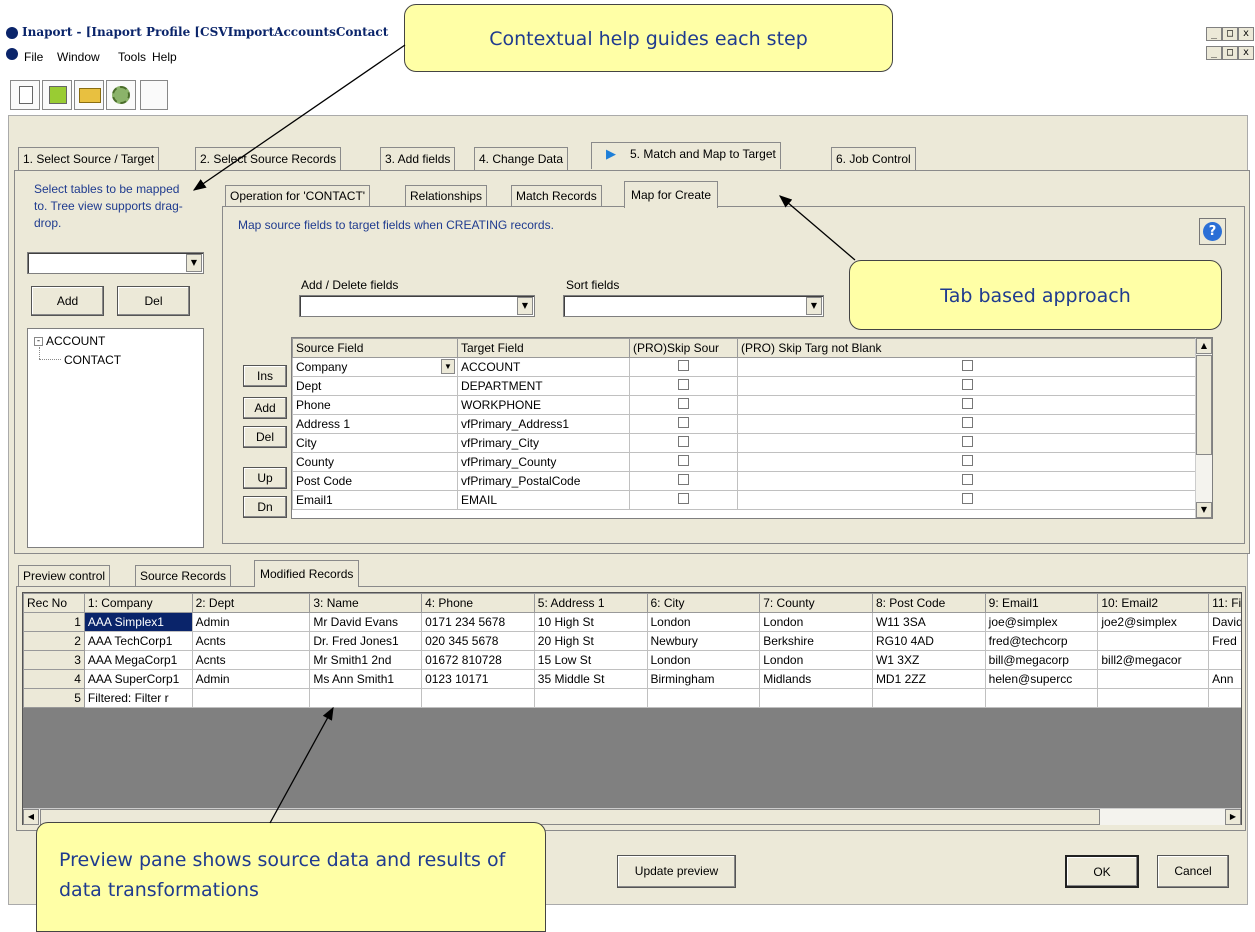 The image size is (1255, 932). Describe the element at coordinates (89, 159) in the screenshot. I see `tab-select-source-target: 1. Select Source / Target` at that location.